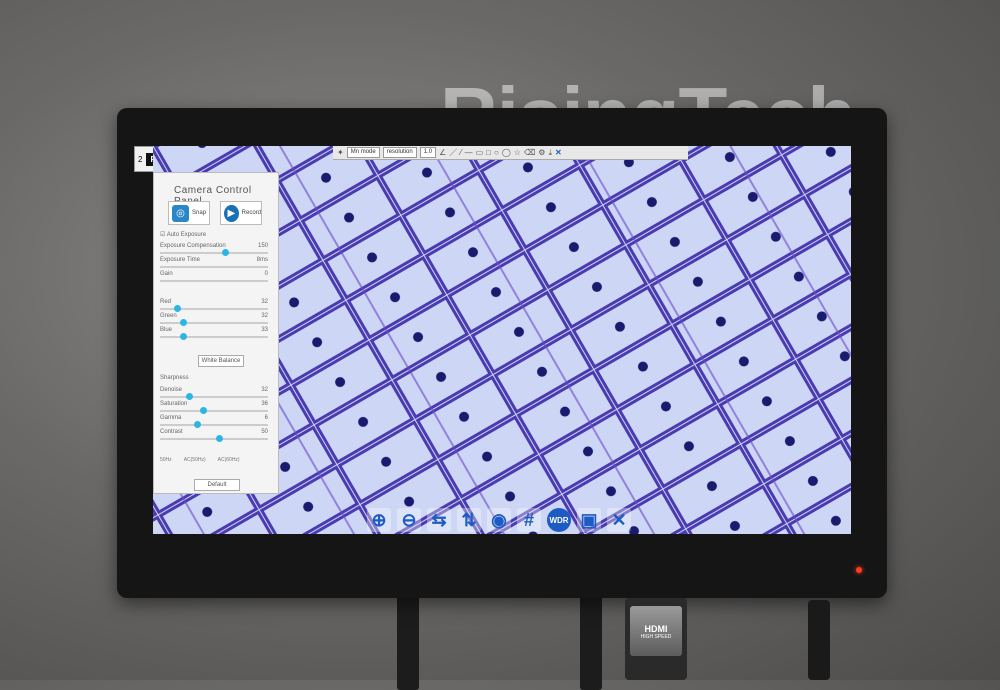 The image size is (1000, 690). What do you see at coordinates (550, 153) in the screenshot?
I see `export-icon: ⤓` at bounding box center [550, 153].